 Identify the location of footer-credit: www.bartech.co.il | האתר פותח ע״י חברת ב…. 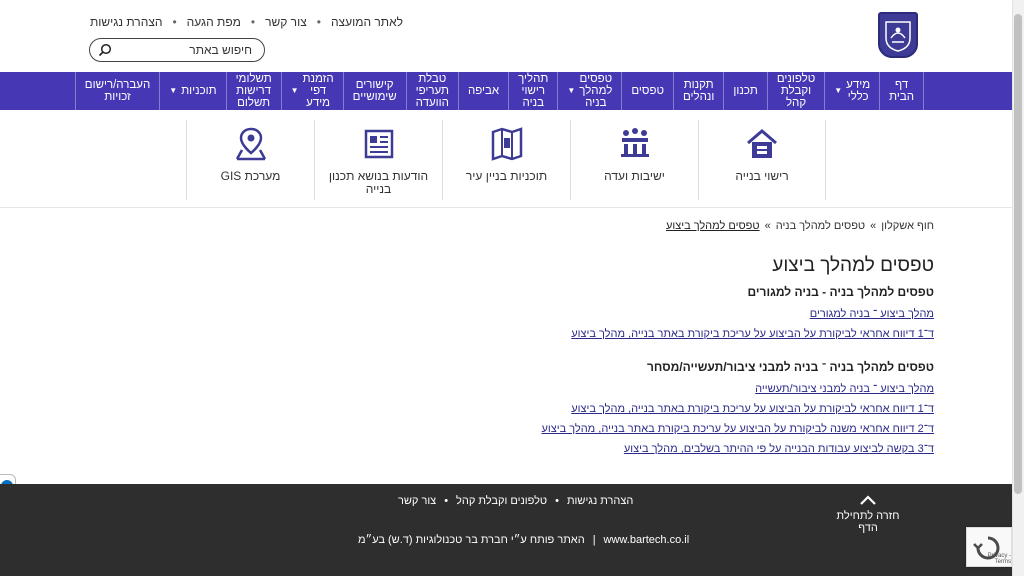
(523, 540).